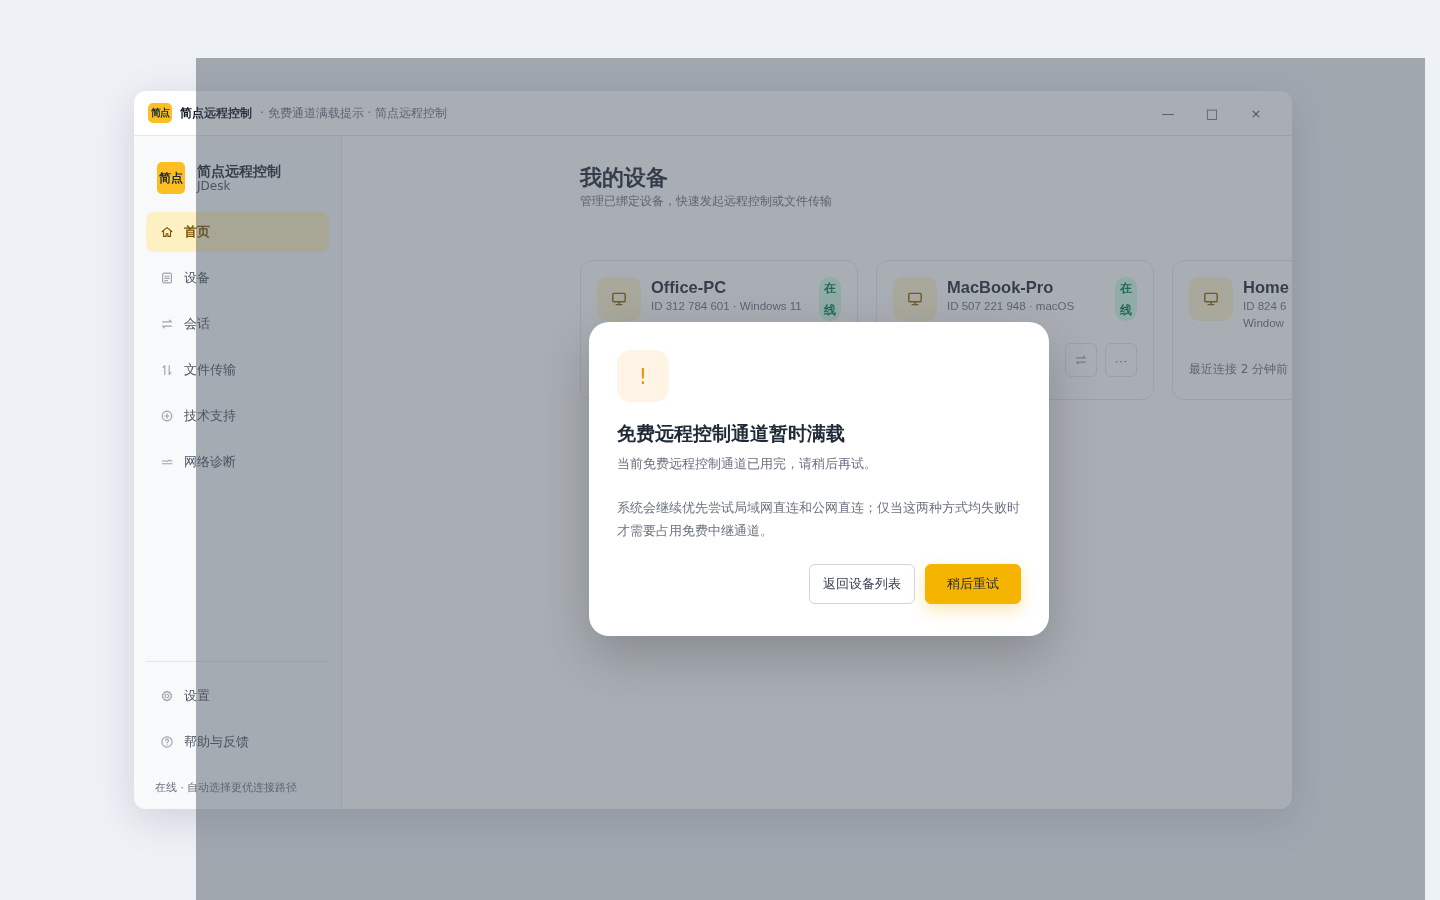  What do you see at coordinates (167, 370) in the screenshot?
I see `up-down-arrows-icon` at bounding box center [167, 370].